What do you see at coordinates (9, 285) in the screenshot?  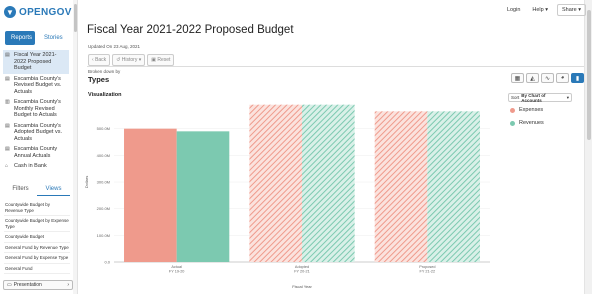 I see `presentation-icon: ▭` at bounding box center [9, 285].